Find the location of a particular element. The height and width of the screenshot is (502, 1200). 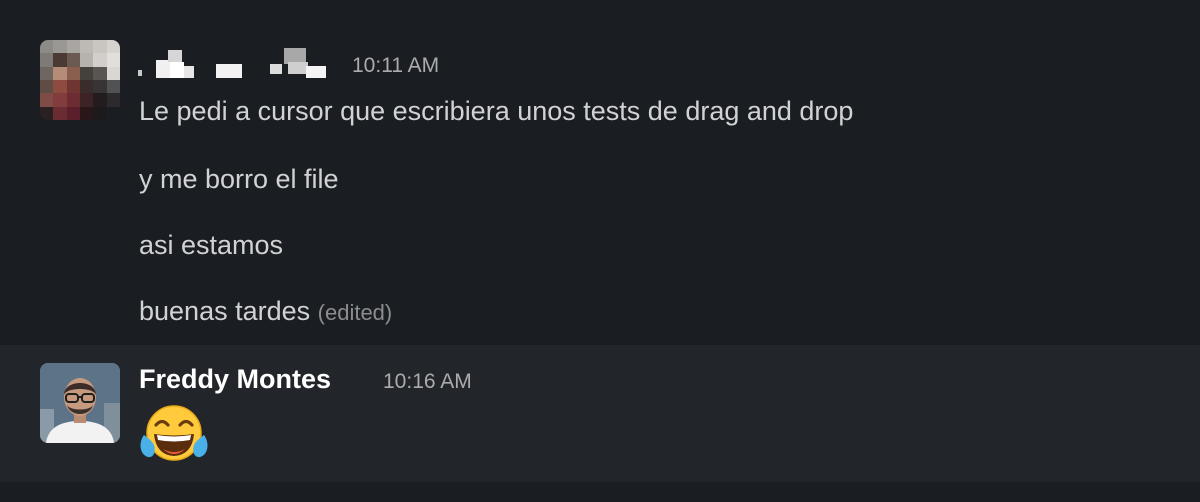

laughing-emoji-icon is located at coordinates (174, 433).